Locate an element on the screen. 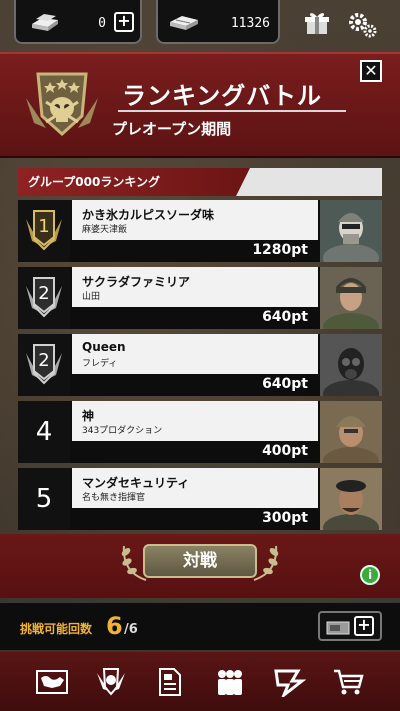  team-name: 神 is located at coordinates (88, 416).